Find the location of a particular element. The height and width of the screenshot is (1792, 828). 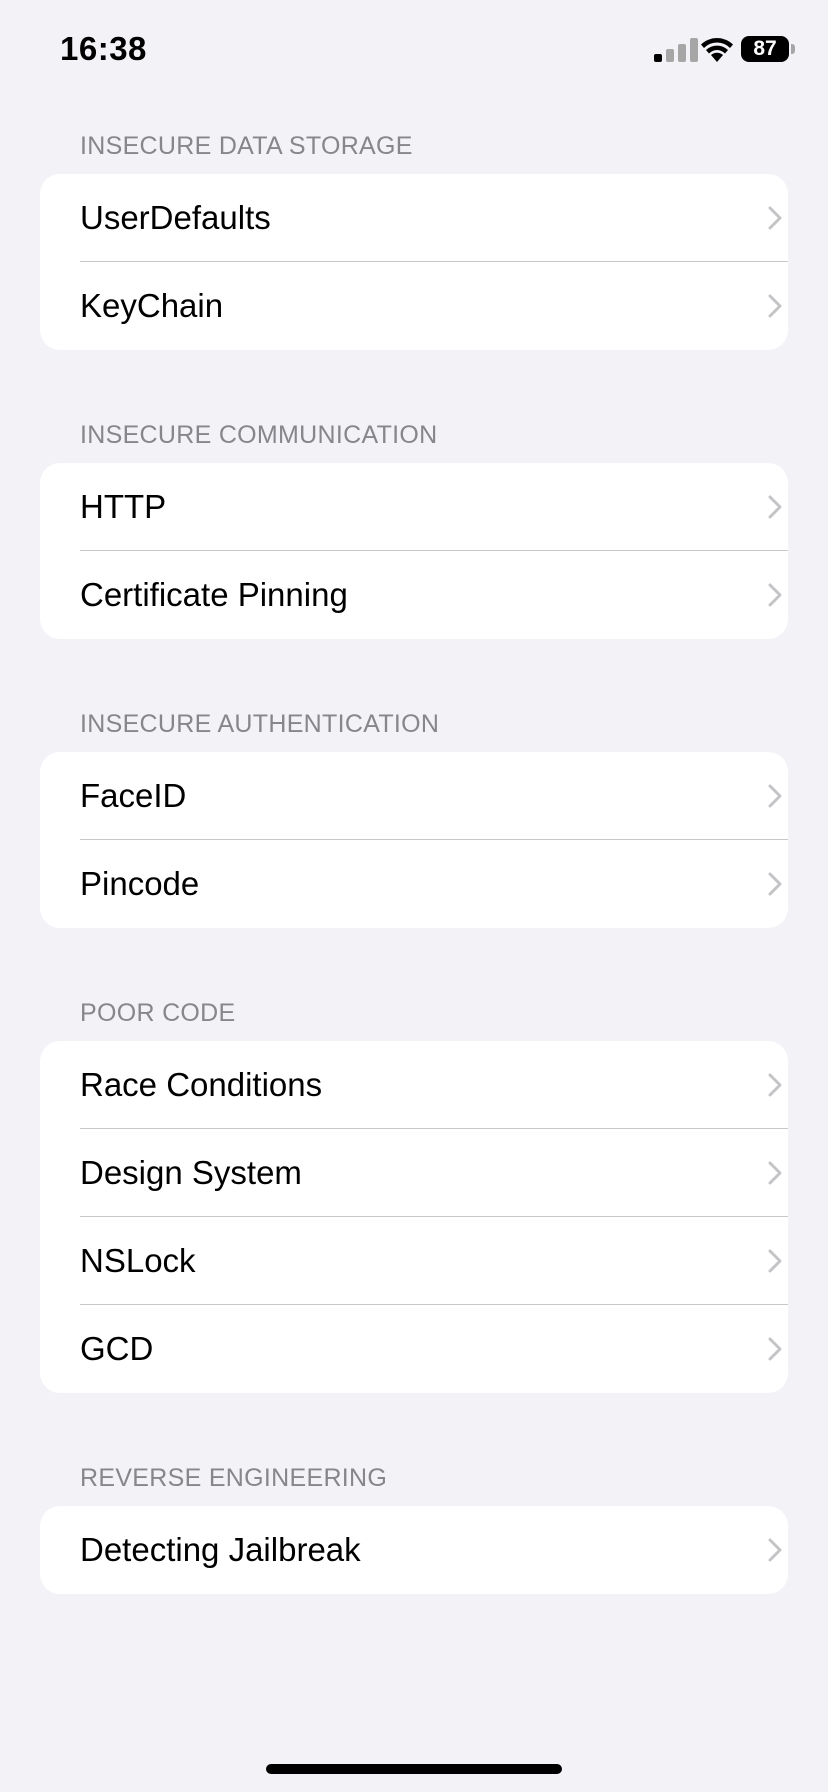

list-item-label: KeyChain is located at coordinates (152, 305).